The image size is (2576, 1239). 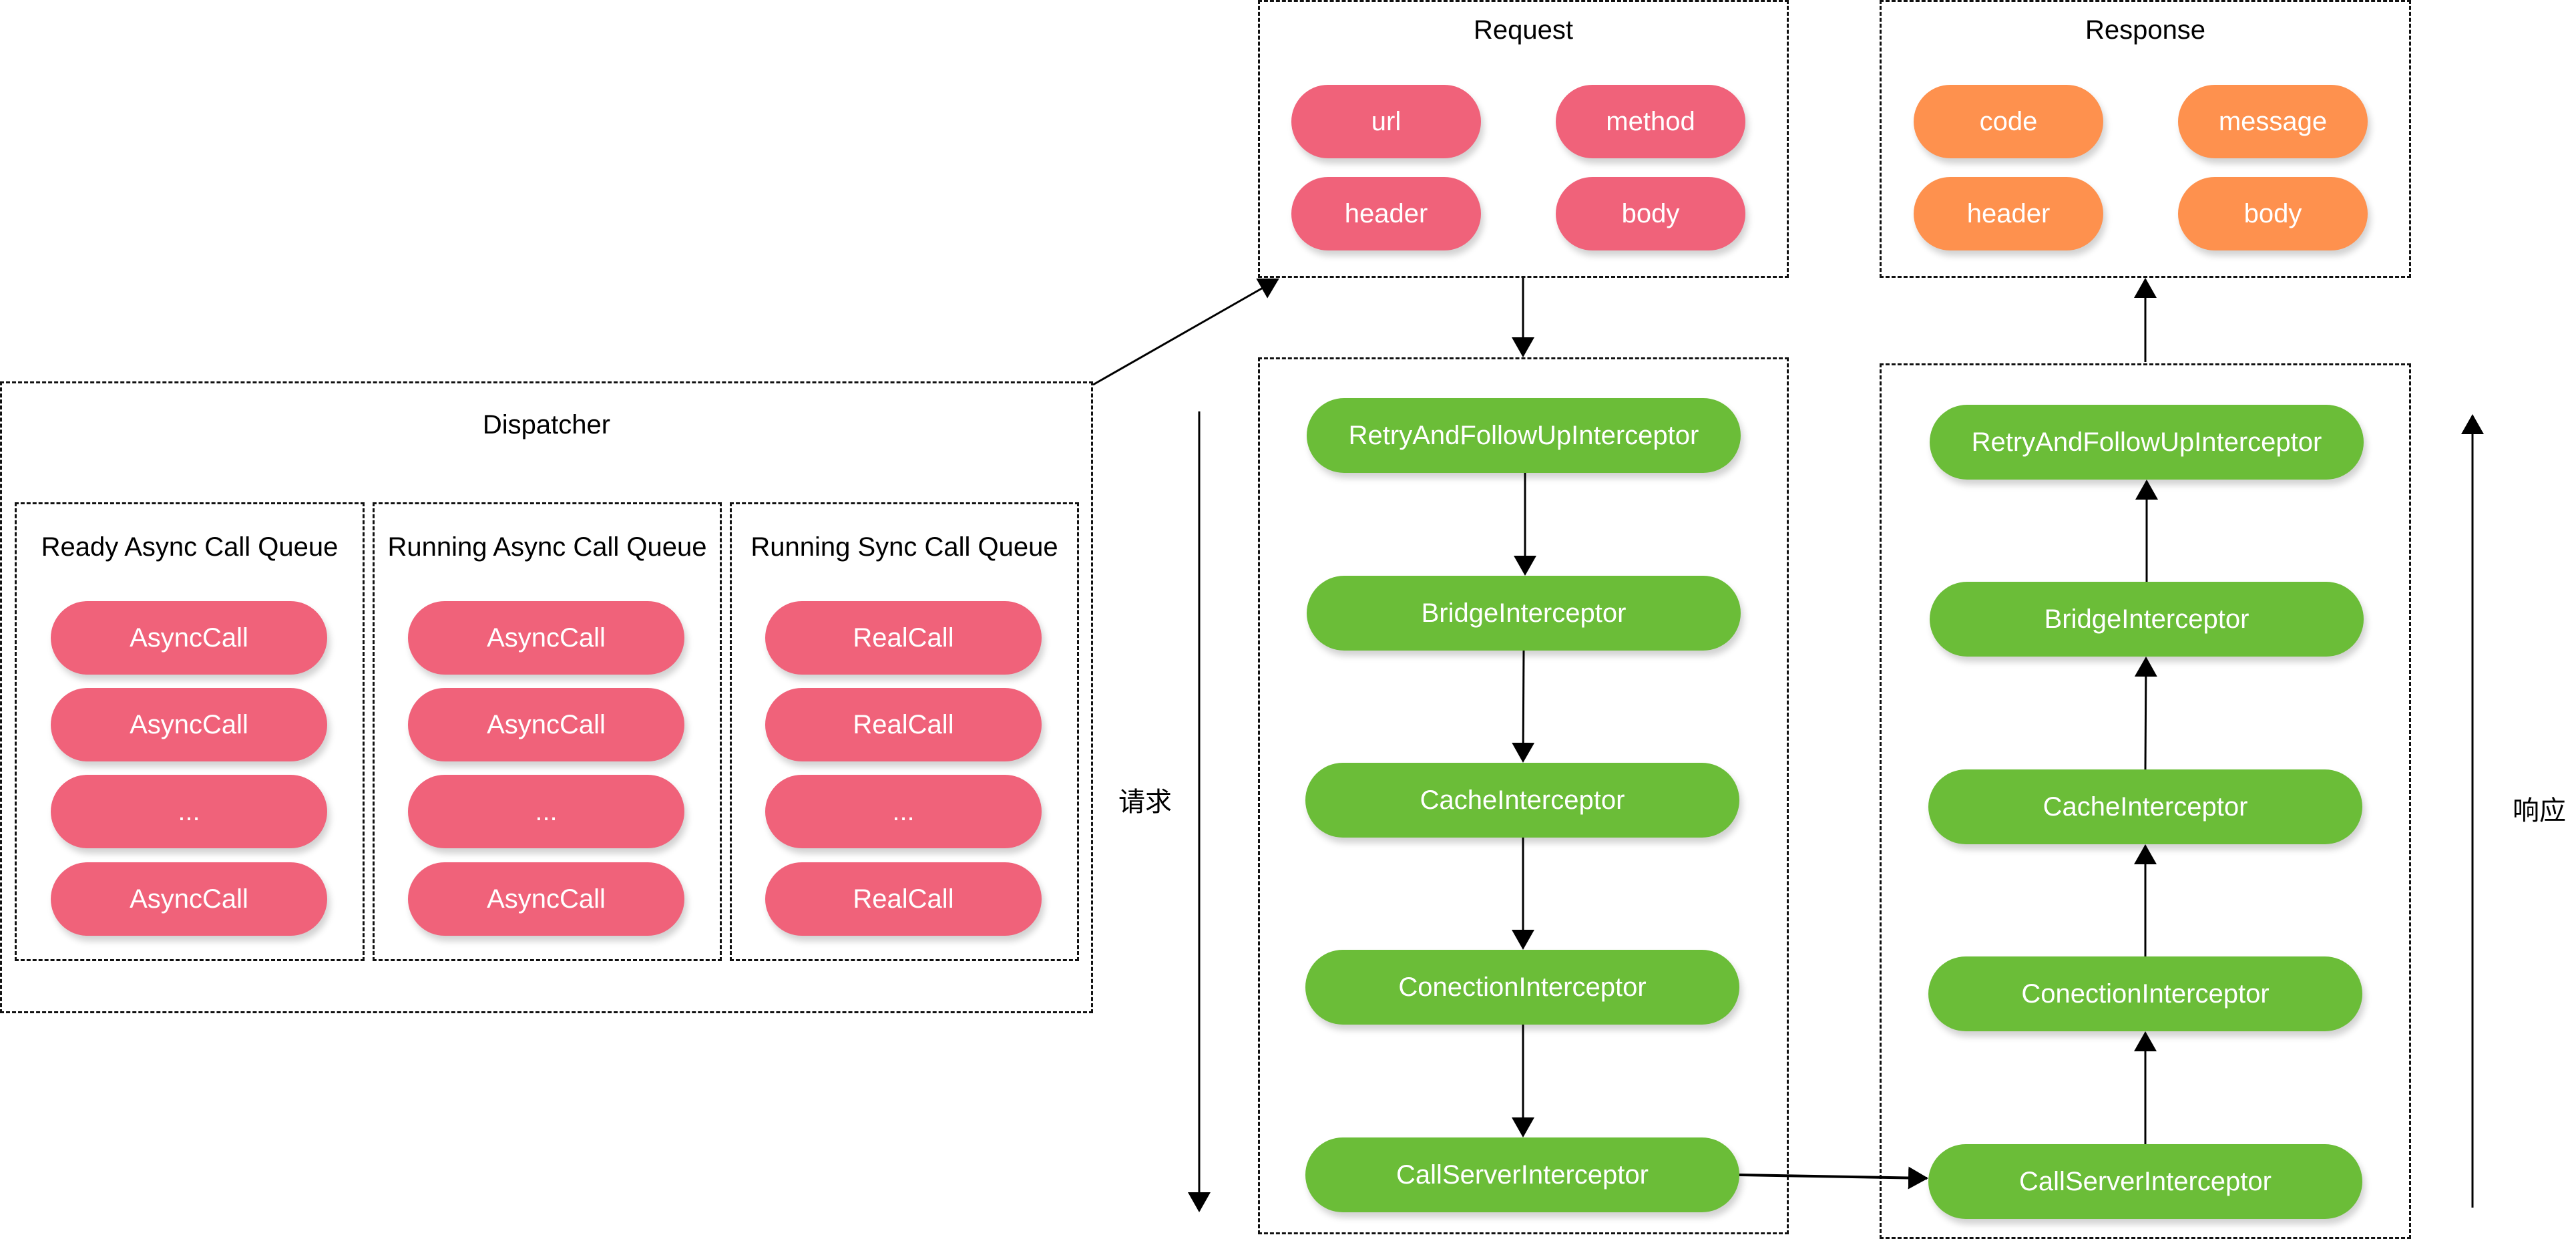 What do you see at coordinates (1185, 332) in the screenshot?
I see `dispatcher-to-request-arrow` at bounding box center [1185, 332].